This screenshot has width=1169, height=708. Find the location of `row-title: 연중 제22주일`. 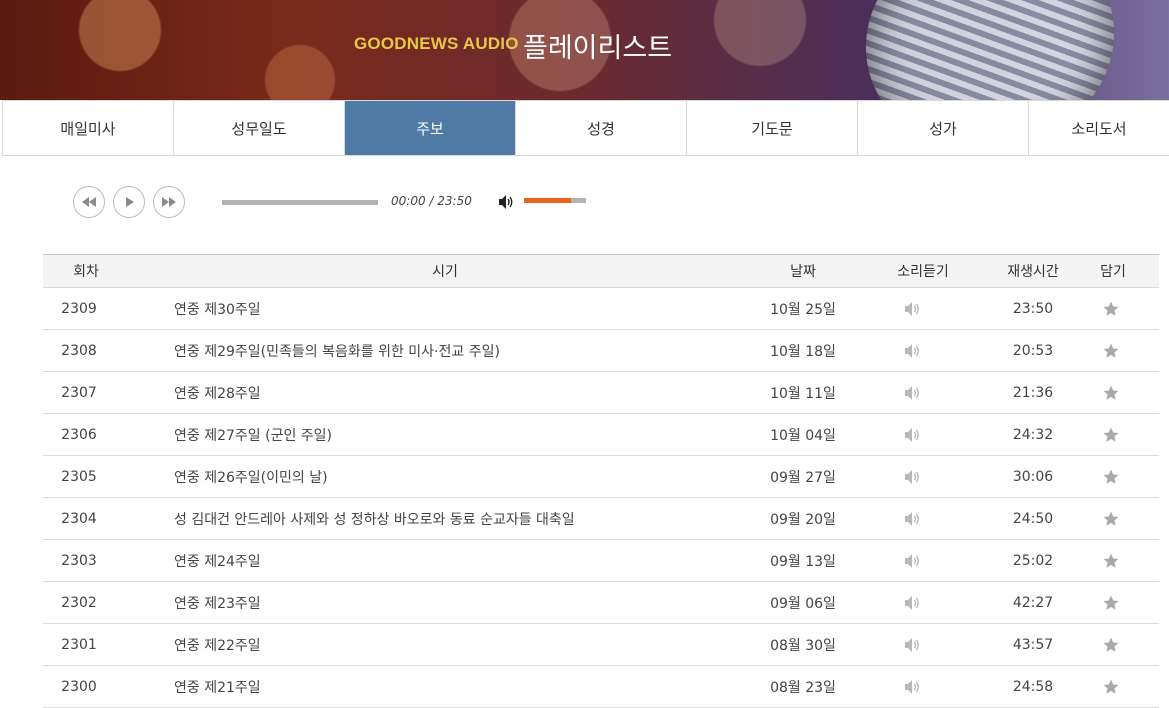

row-title: 연중 제22주일 is located at coordinates (454, 644).